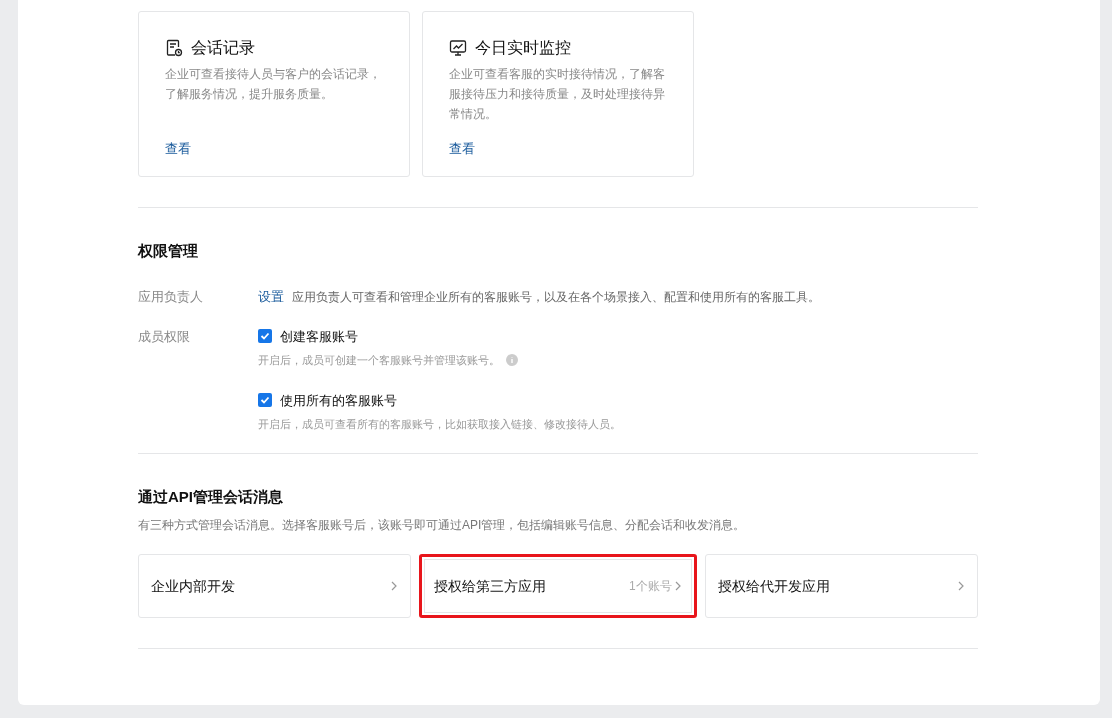 The image size is (1112, 718). Describe the element at coordinates (442, 525) in the screenshot. I see `section-description: 有三种方式管理会话消息。选择客服账号后，该账号即可通过API管理，包括编辑账号信息、分配会话和收发消息。` at that location.